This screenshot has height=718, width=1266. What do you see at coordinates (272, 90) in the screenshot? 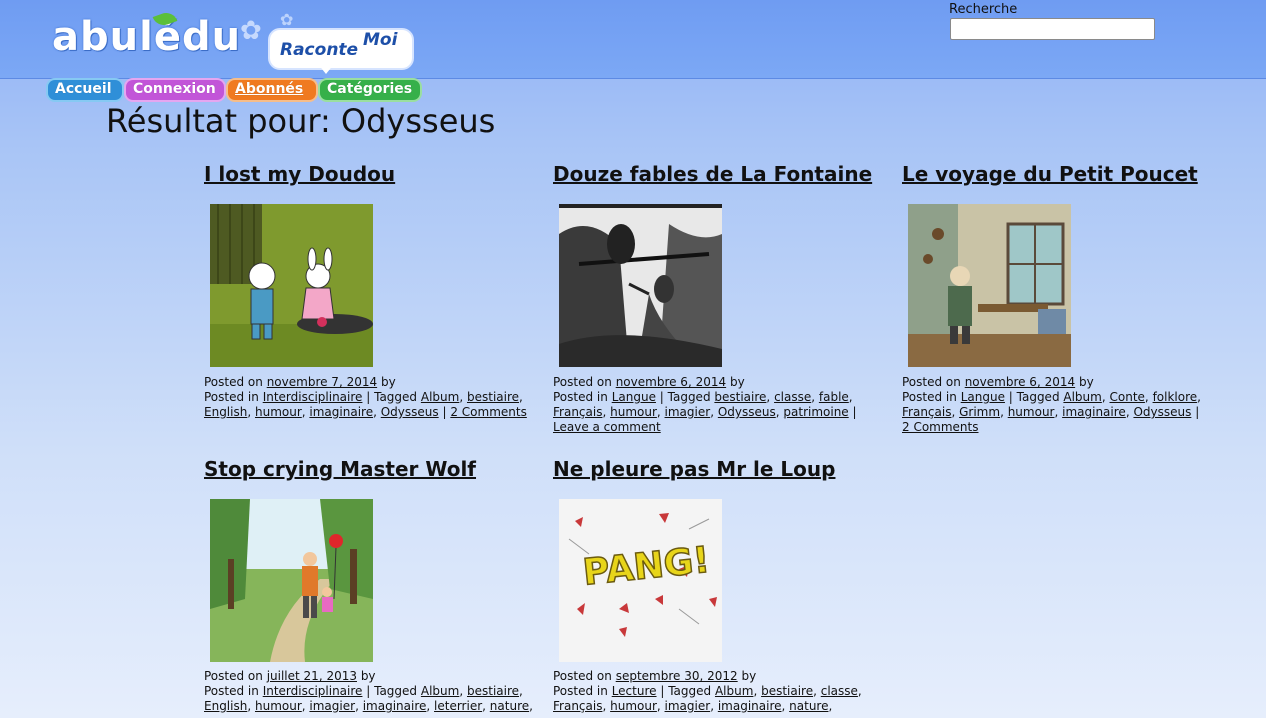
I see `tab-abonnes: Abonnés` at bounding box center [272, 90].